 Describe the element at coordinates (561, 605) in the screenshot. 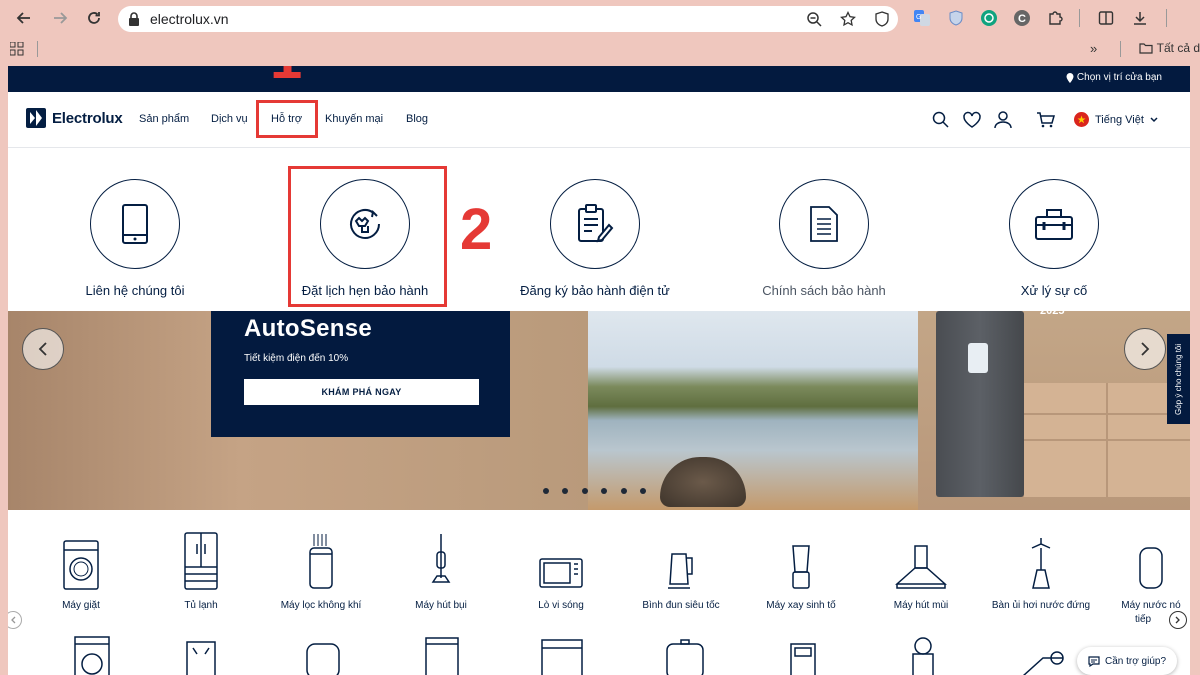

I see `category-label: Lò vi sóng` at that location.